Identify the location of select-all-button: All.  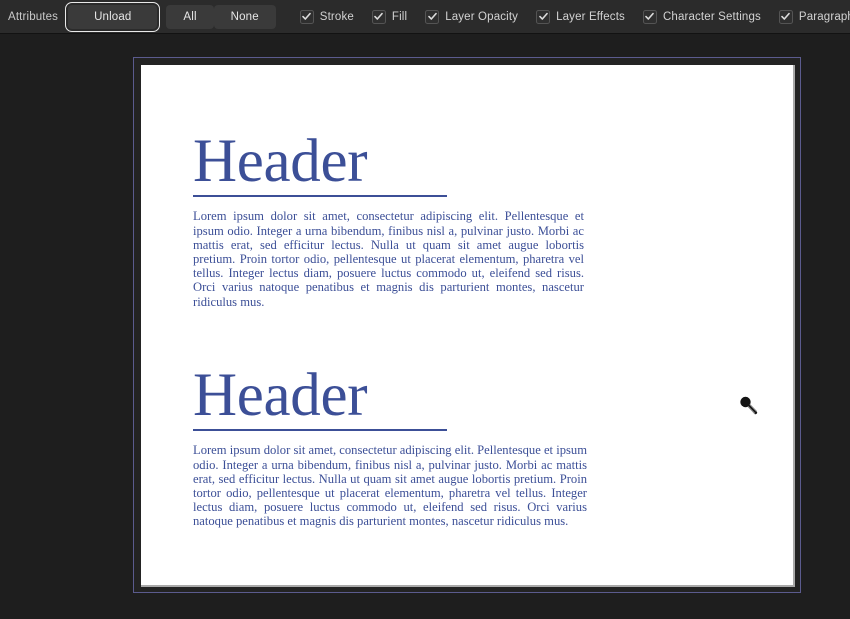
(190, 16).